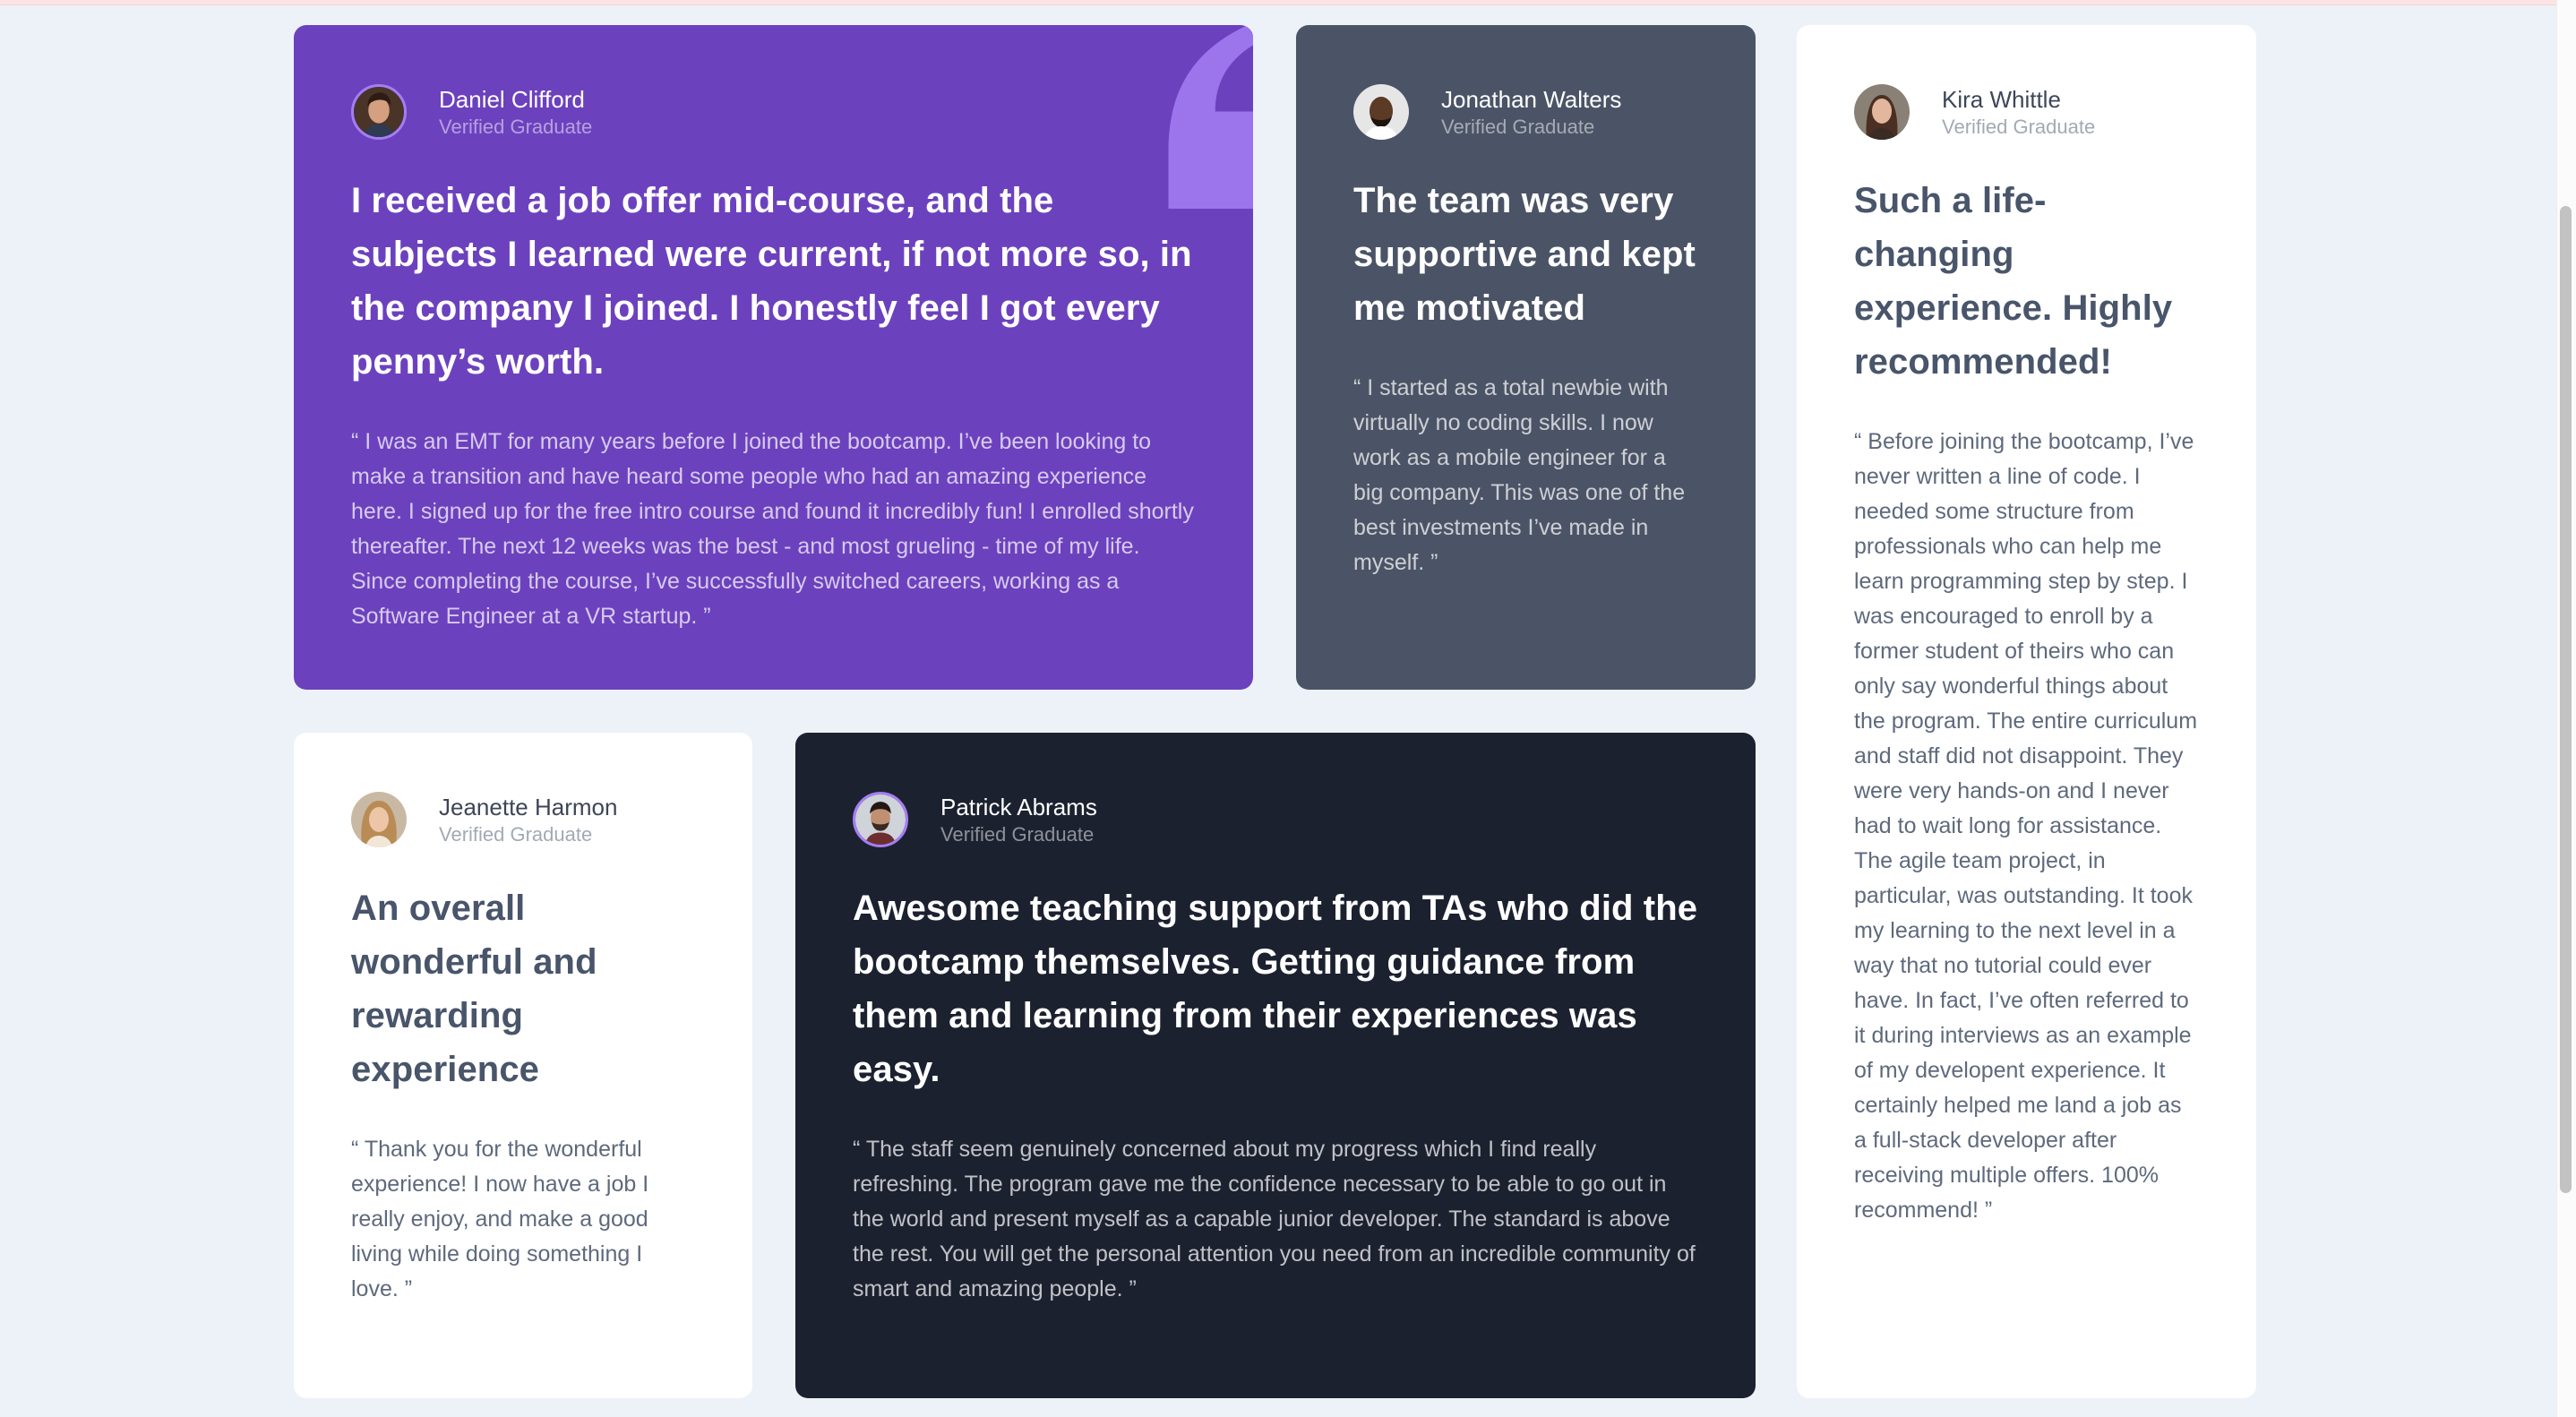 The image size is (2576, 1417). I want to click on author-block: Patrick Abrams Verified Graduate, so click(1275, 819).